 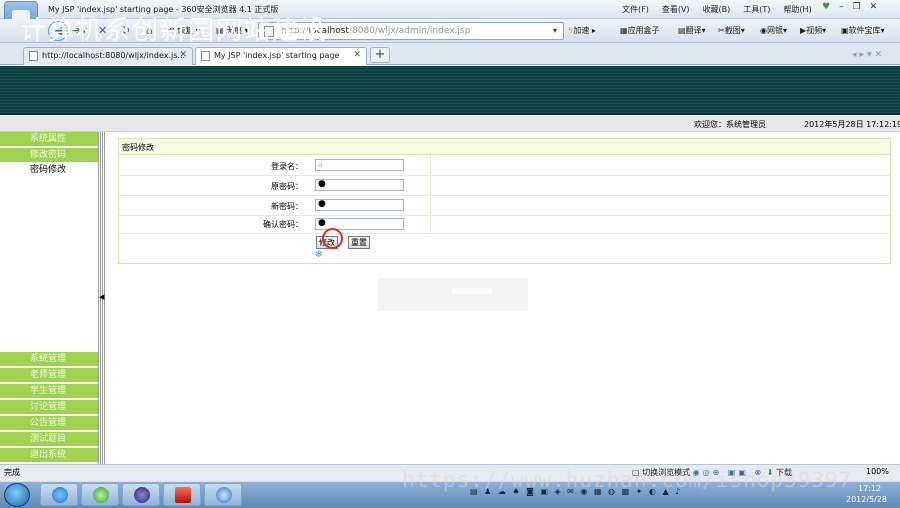 What do you see at coordinates (359, 165) in the screenshot?
I see `username-field: a` at bounding box center [359, 165].